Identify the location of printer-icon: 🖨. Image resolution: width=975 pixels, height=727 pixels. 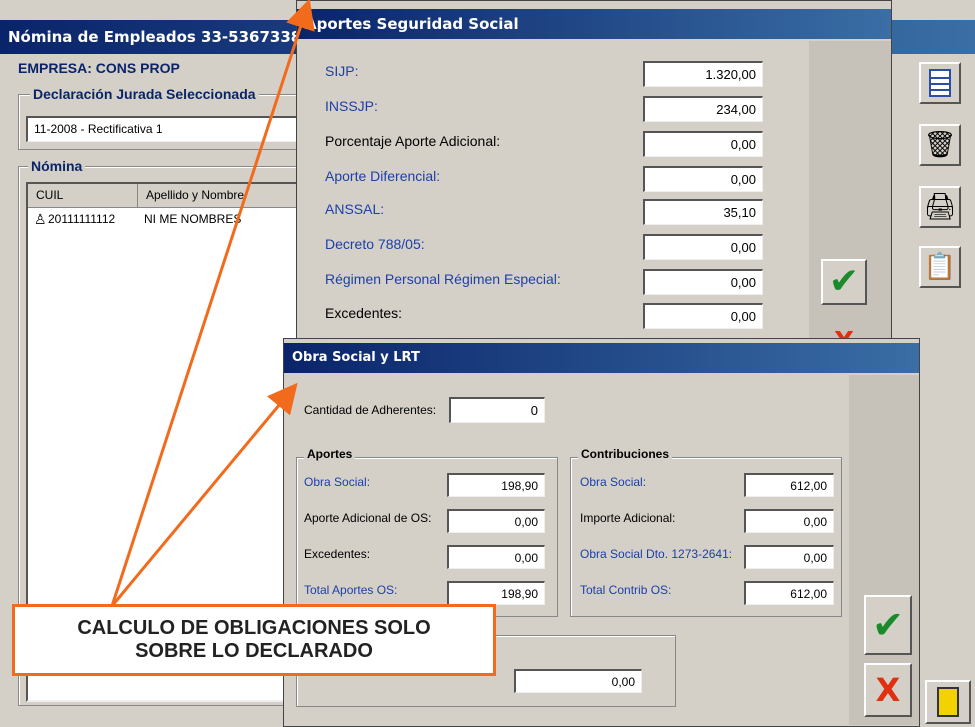
(940, 207).